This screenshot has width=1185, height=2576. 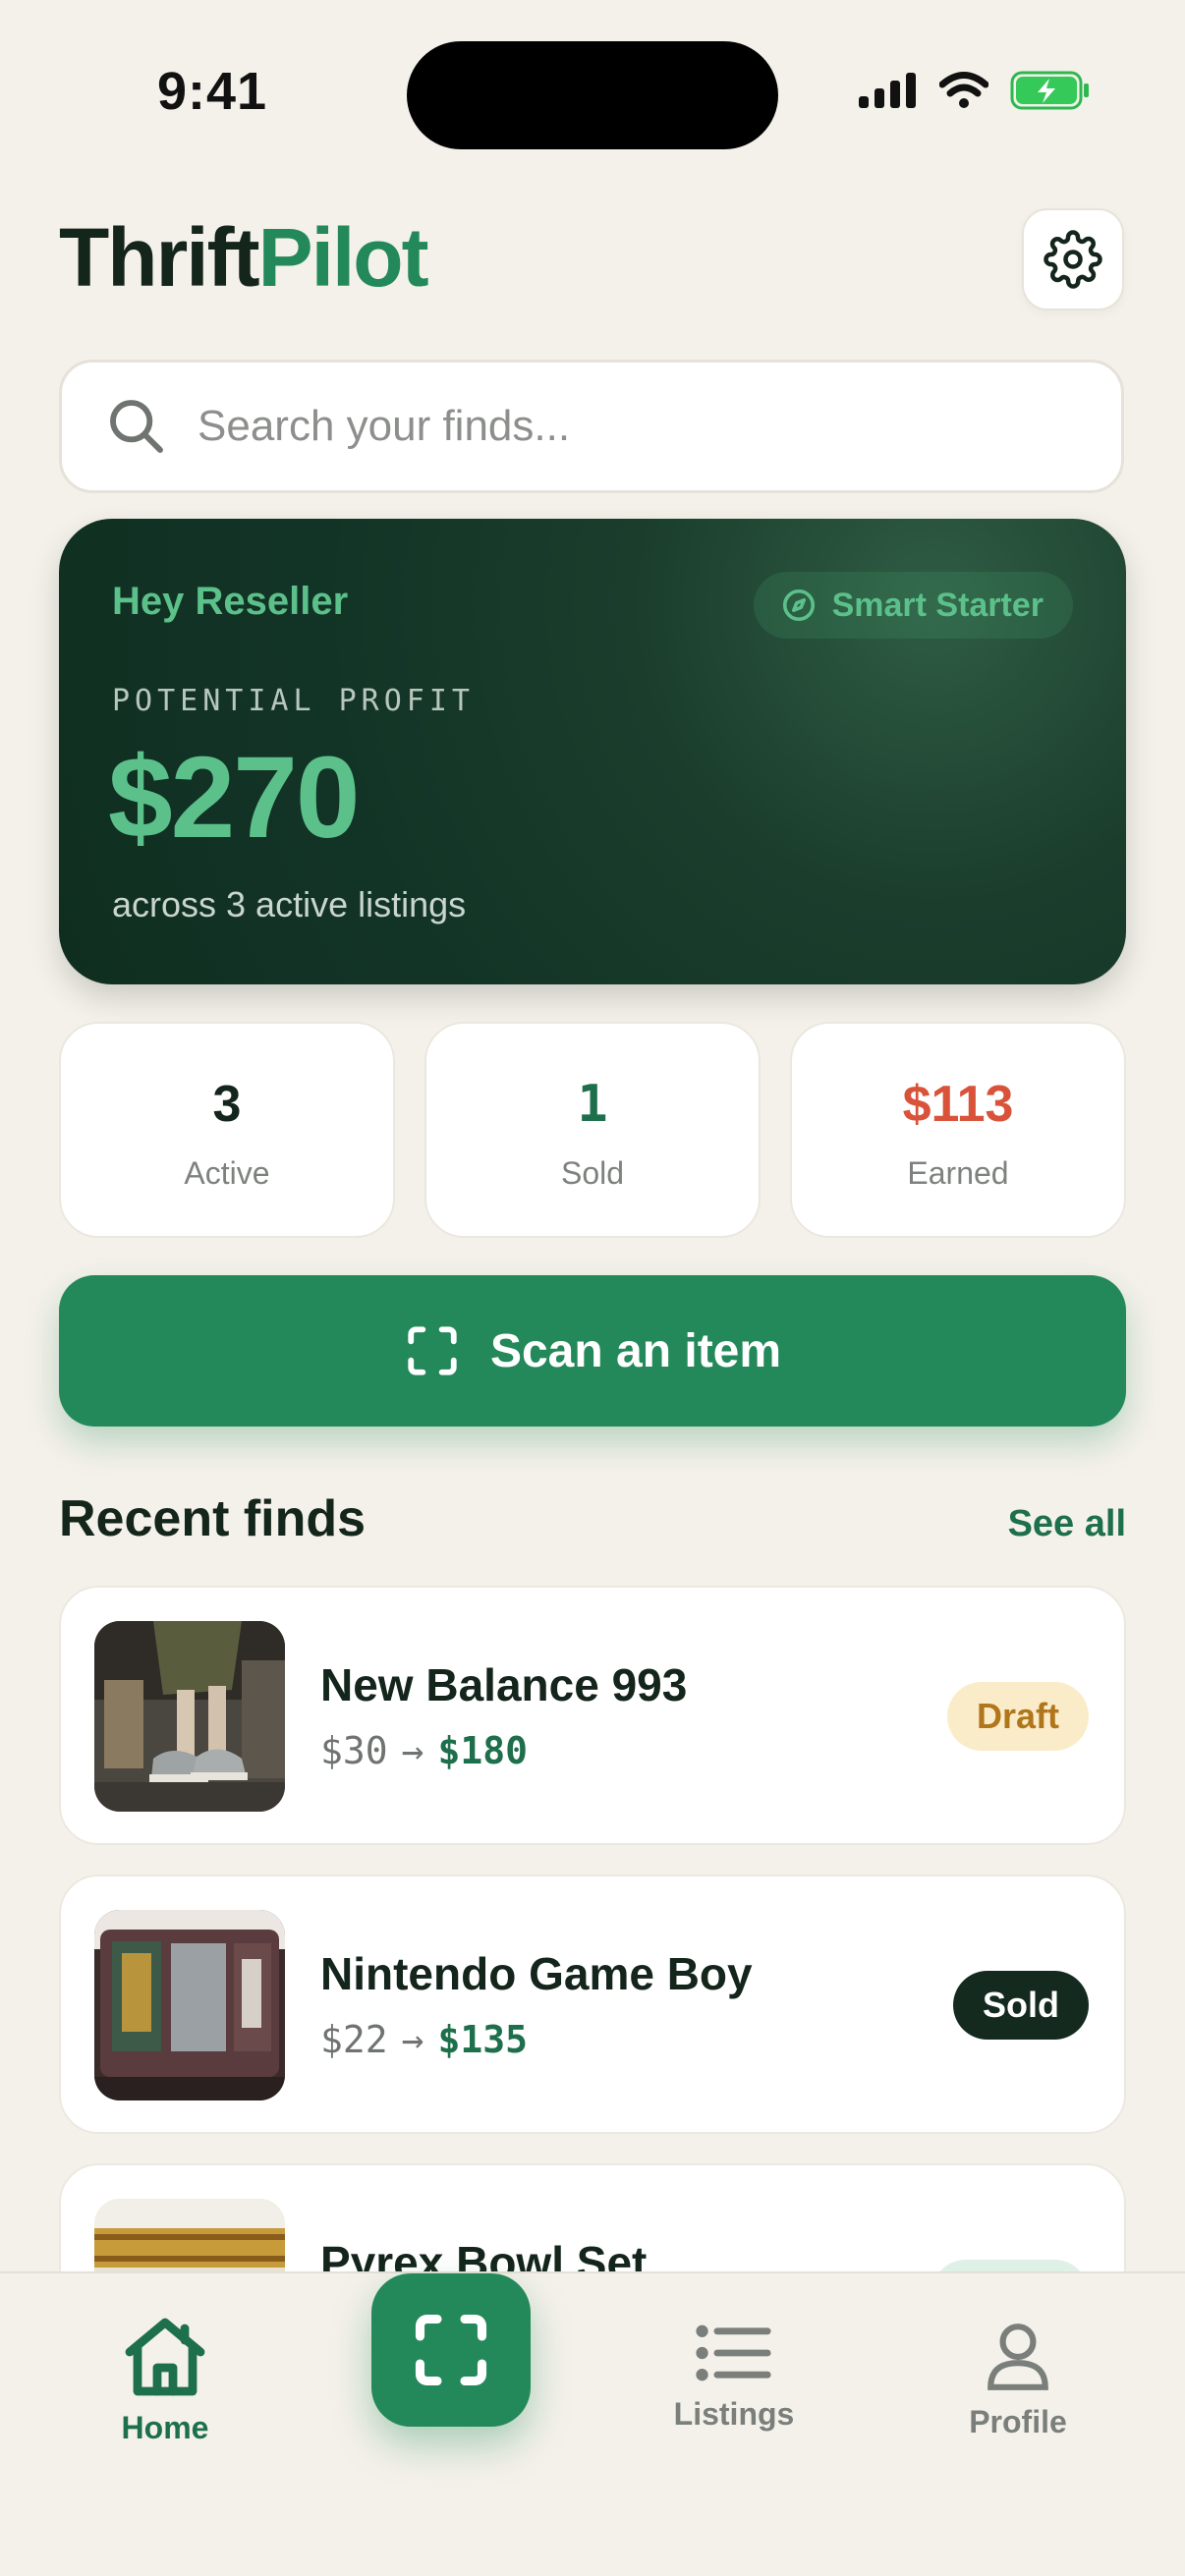 I want to click on tab-home: Home, so click(x=165, y=2379).